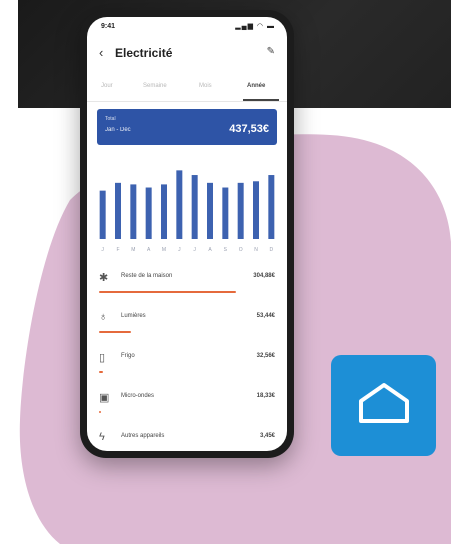  I want to click on app-tile, so click(383, 405).